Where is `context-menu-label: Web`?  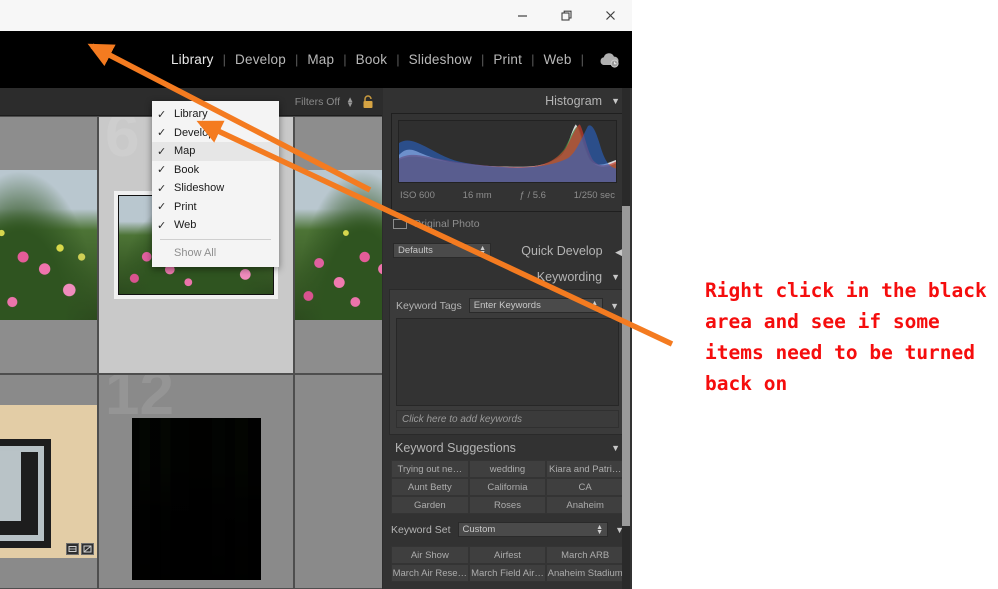
context-menu-label: Web is located at coordinates (185, 225).